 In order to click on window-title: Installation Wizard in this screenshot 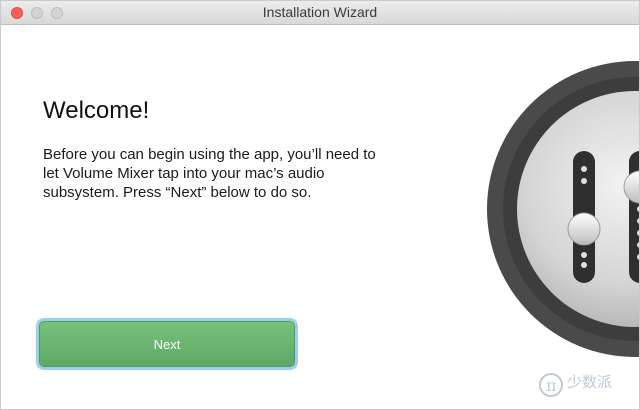, I will do `click(320, 12)`.